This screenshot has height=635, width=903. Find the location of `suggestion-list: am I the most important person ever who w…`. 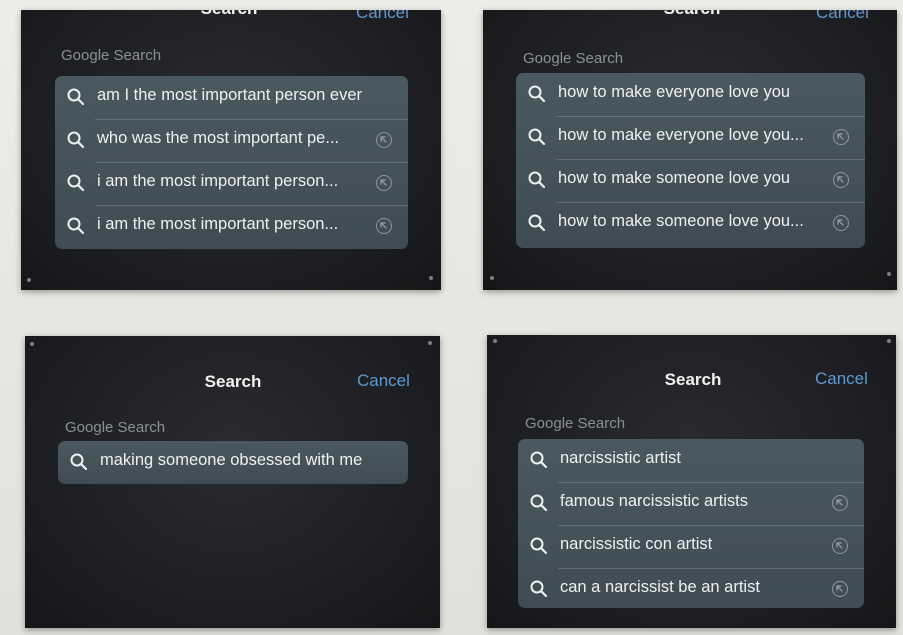

suggestion-list: am I the most important person ever who w… is located at coordinates (231, 162).